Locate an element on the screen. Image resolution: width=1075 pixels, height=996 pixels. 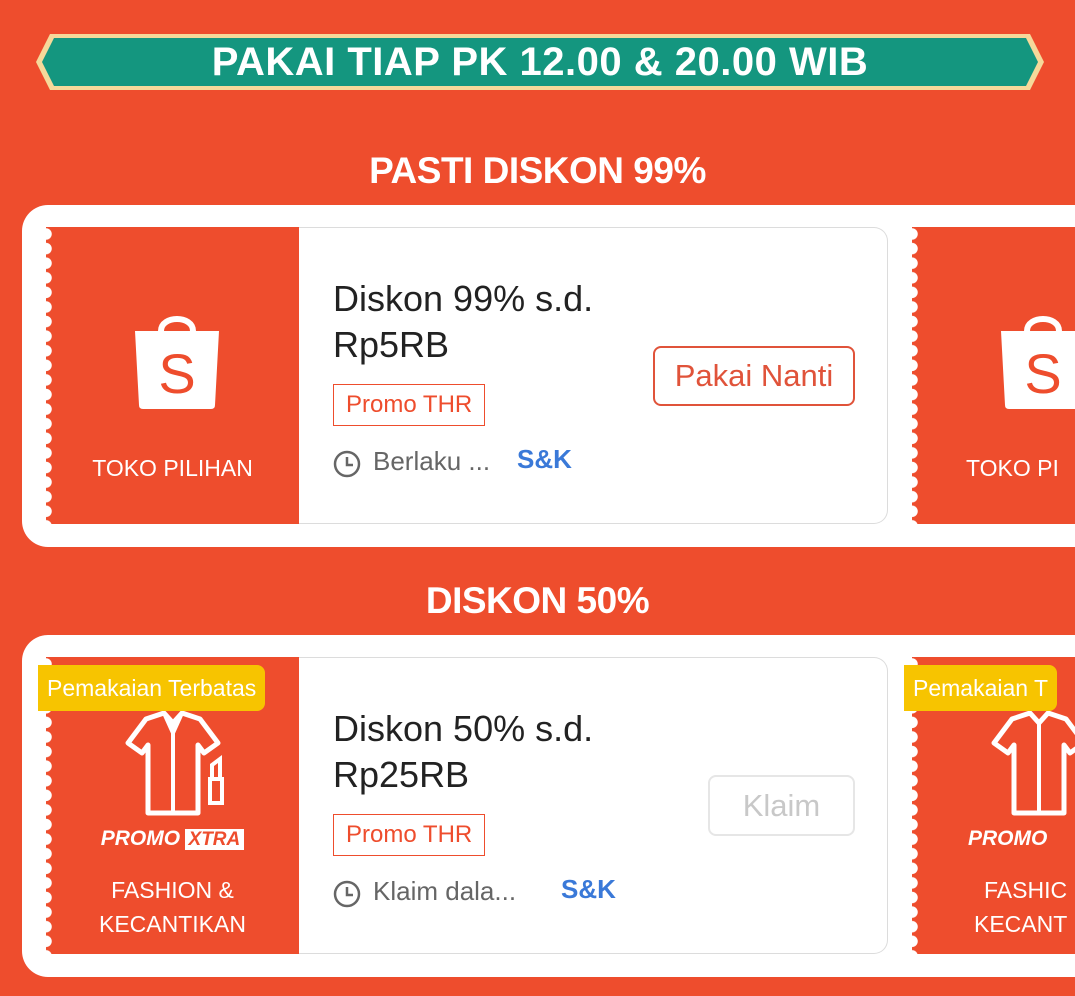
next-voucher-category-label-1: FASHIC is located at coordinates (1026, 890).